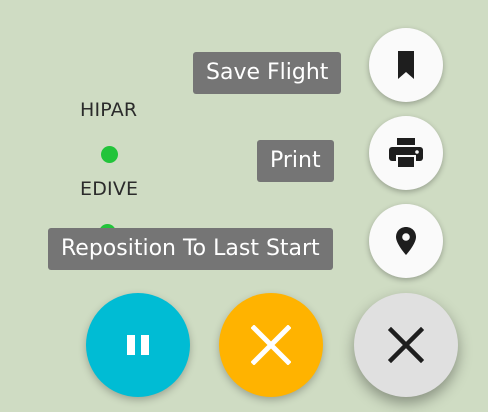  I want to click on waypoint-label-hipar: HIPAR, so click(109, 110).